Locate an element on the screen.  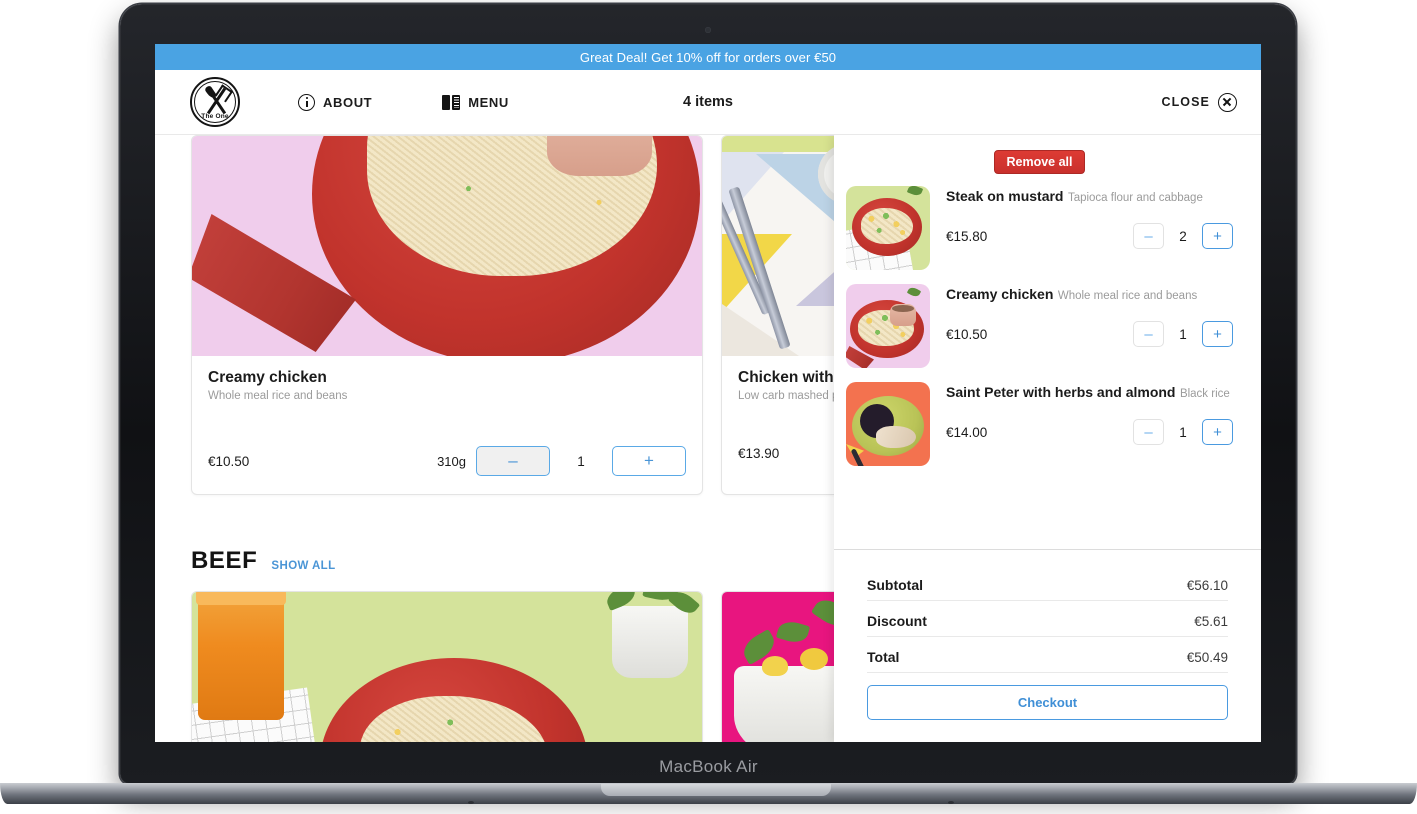
brand-logo: The One is located at coordinates (215, 102).